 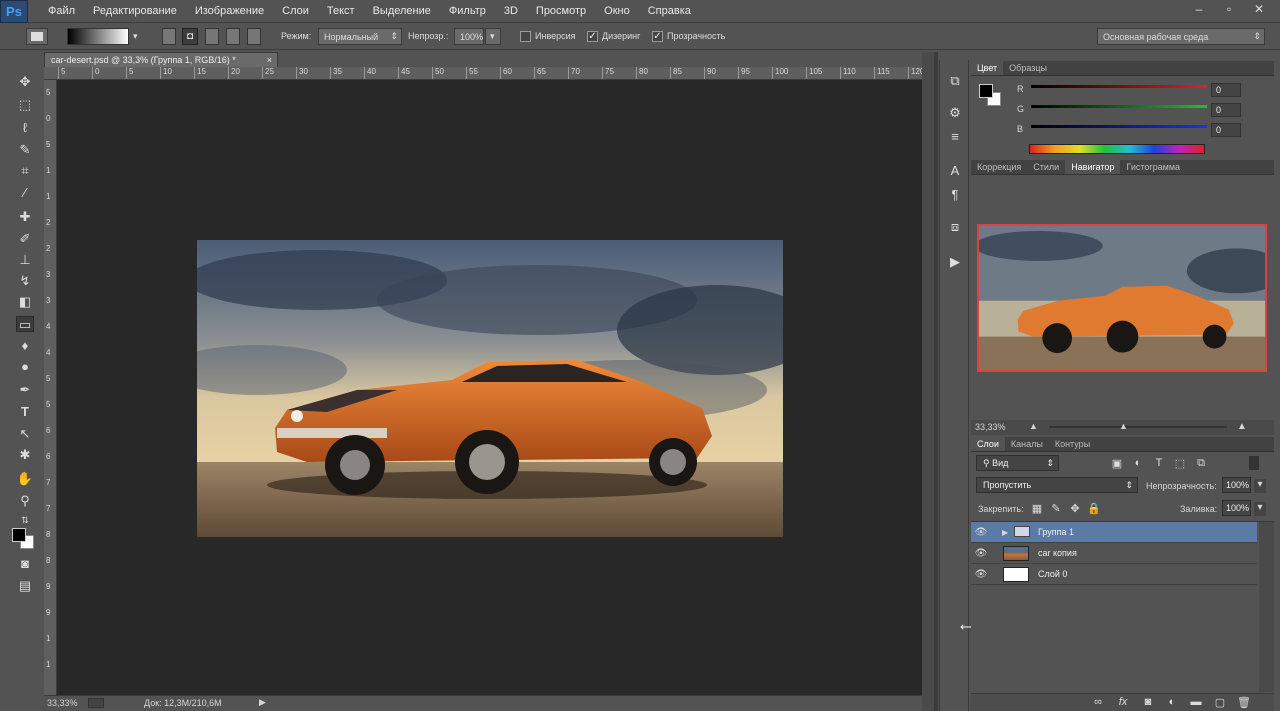 I want to click on status-icon, so click(x=96, y=703).